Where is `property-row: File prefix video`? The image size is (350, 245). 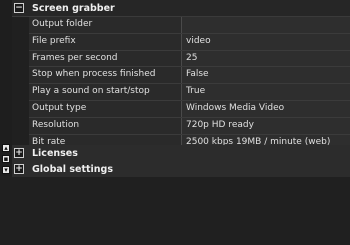 property-row: File prefix video is located at coordinates (189, 42).